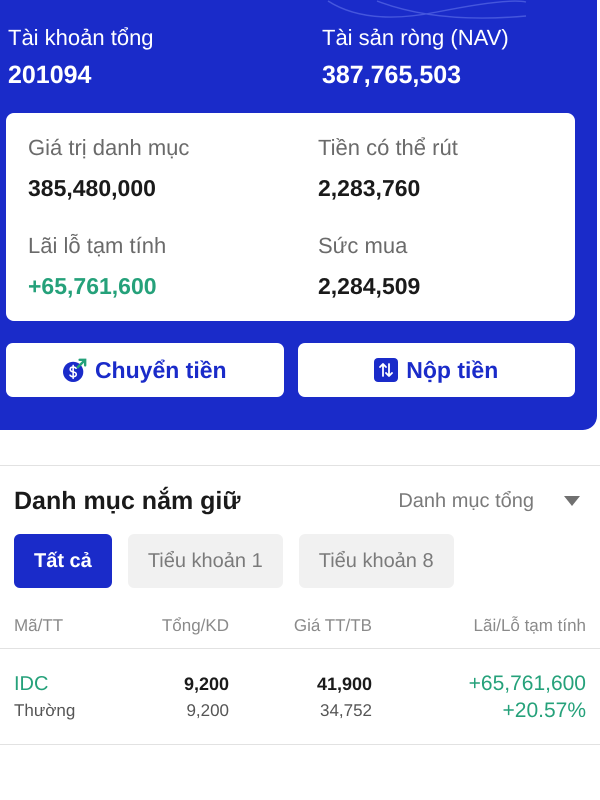 The width and height of the screenshot is (600, 800). Describe the element at coordinates (145, 370) in the screenshot. I see `transfer-button: Chuyển tiền` at that location.